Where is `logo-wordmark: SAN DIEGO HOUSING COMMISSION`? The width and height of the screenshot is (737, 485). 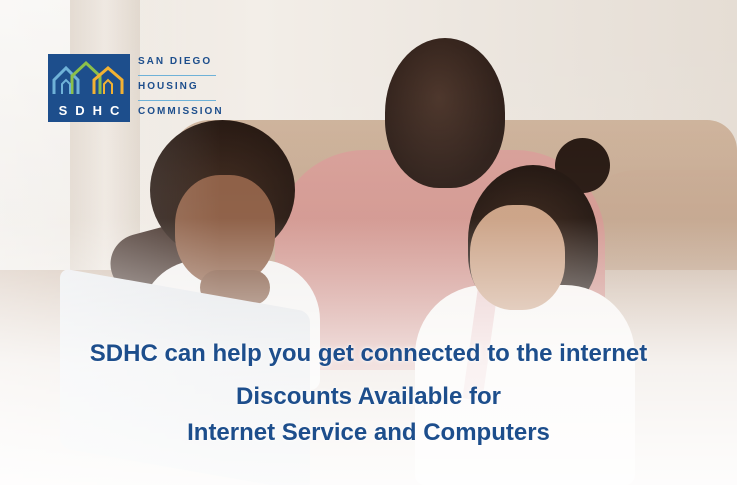 logo-wordmark: SAN DIEGO HOUSING COMMISSION is located at coordinates (181, 88).